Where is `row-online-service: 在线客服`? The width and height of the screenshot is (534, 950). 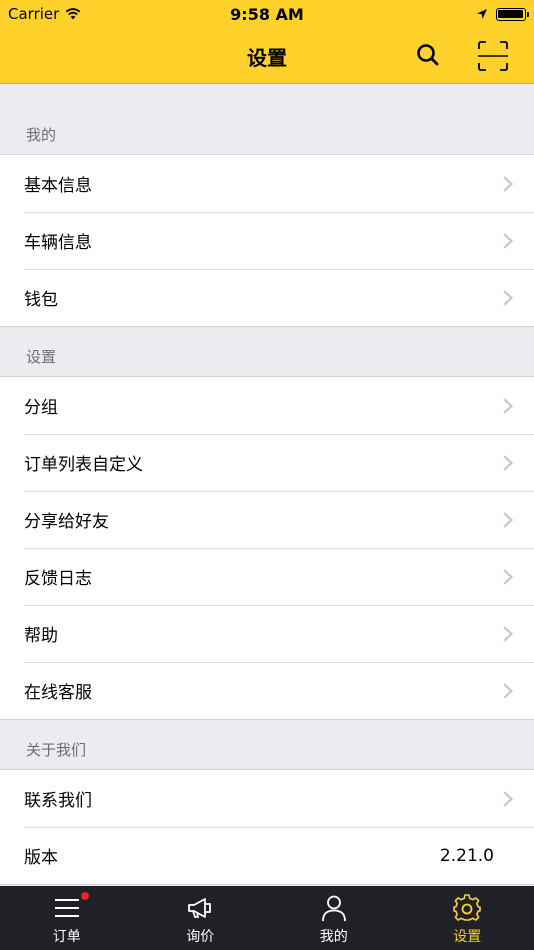
row-online-service: 在线客服 is located at coordinates (267, 690).